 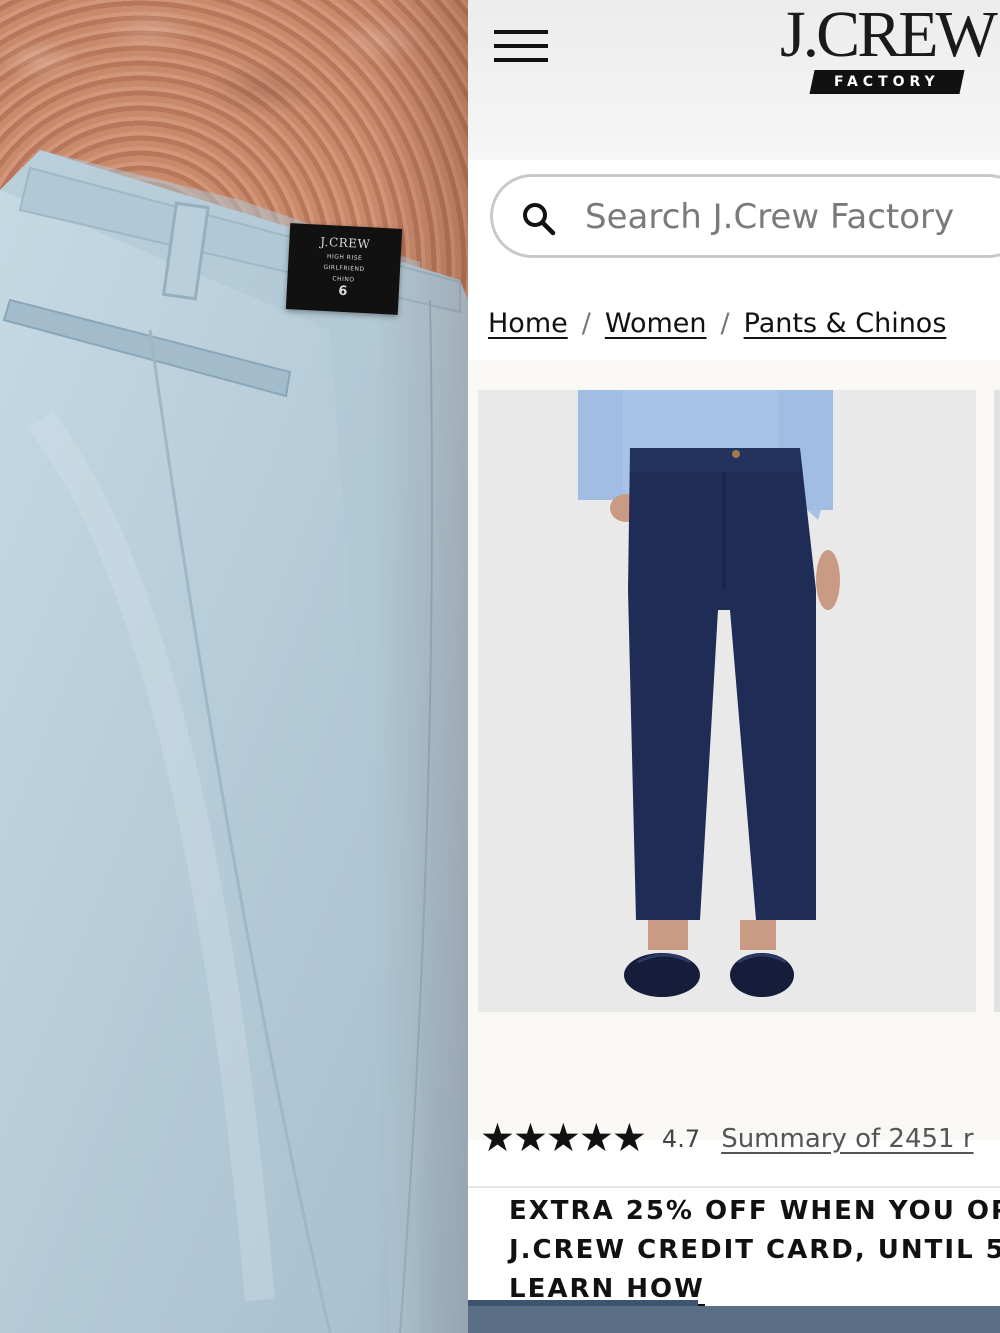 I want to click on search-icon, so click(x=539, y=219).